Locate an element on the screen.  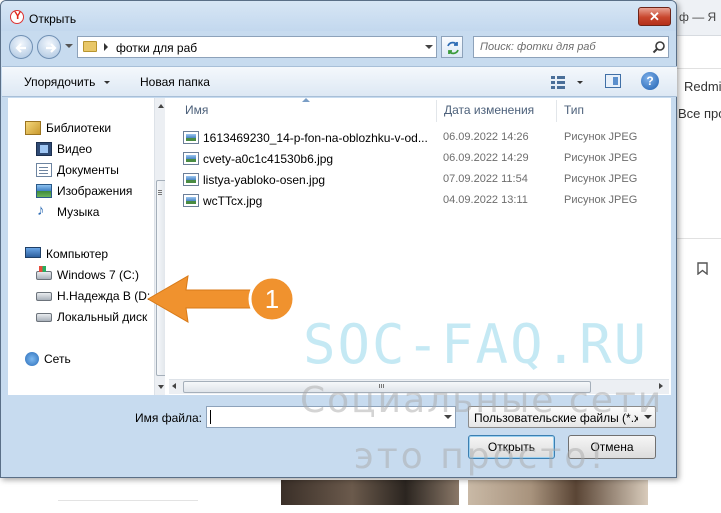
annotation-arrow: 1 is located at coordinates (221, 299).